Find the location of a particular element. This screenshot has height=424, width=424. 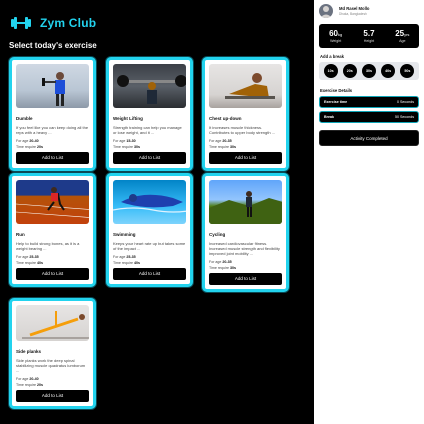

stat-weight: 60kg Weight is located at coordinates (336, 36).